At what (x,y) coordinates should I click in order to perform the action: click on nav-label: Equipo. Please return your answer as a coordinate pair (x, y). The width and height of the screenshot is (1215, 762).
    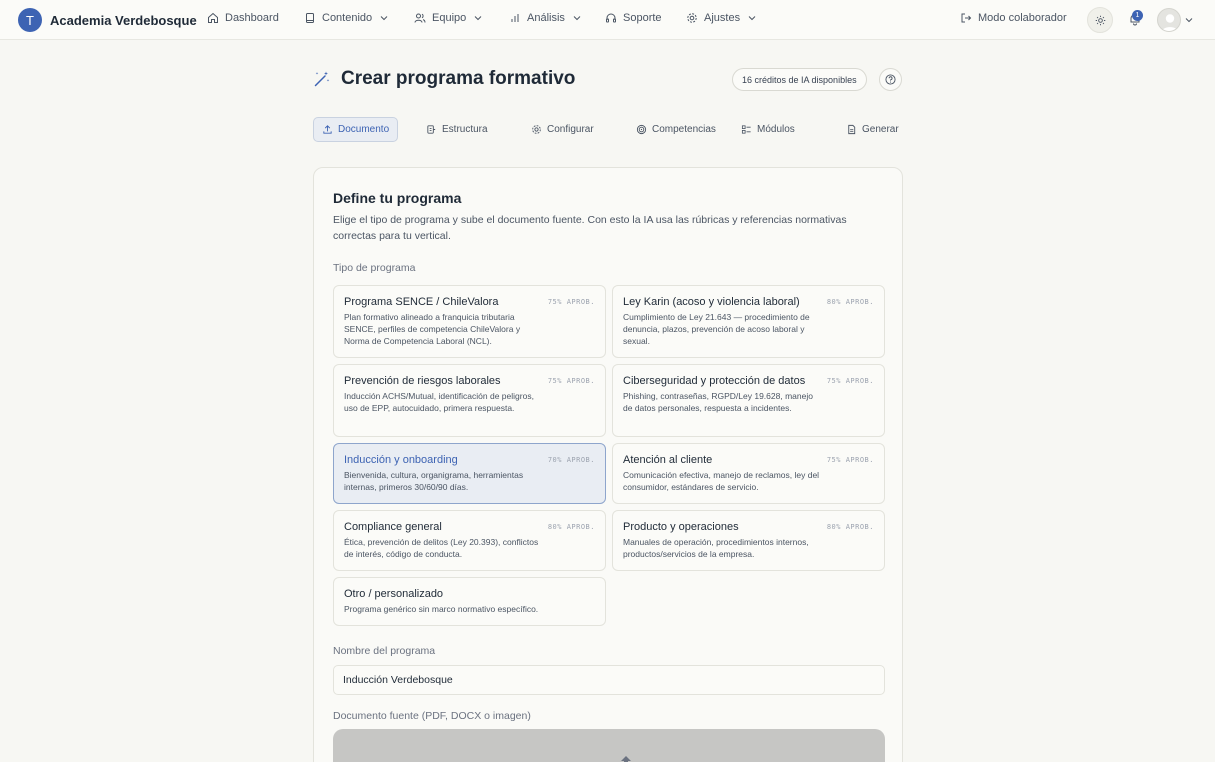
    Looking at the image, I should click on (449, 18).